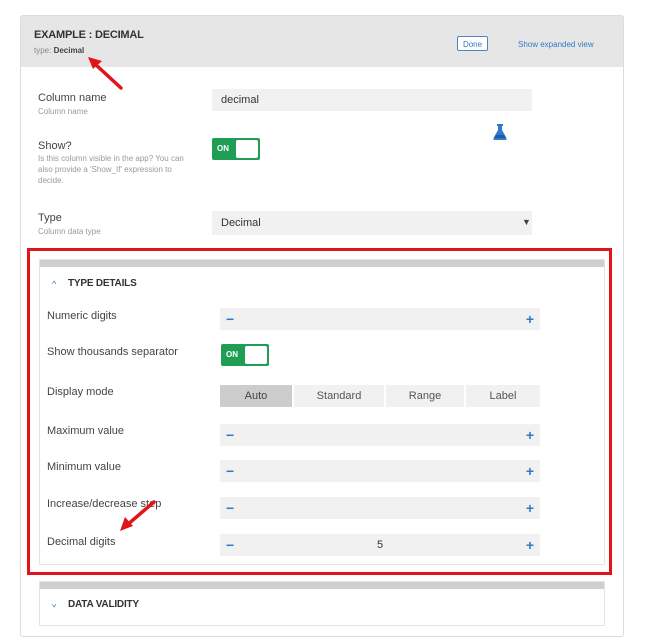 The width and height of the screenshot is (645, 637). What do you see at coordinates (89, 35) in the screenshot?
I see `column-title: EXAMPLE : DECIMAL` at bounding box center [89, 35].